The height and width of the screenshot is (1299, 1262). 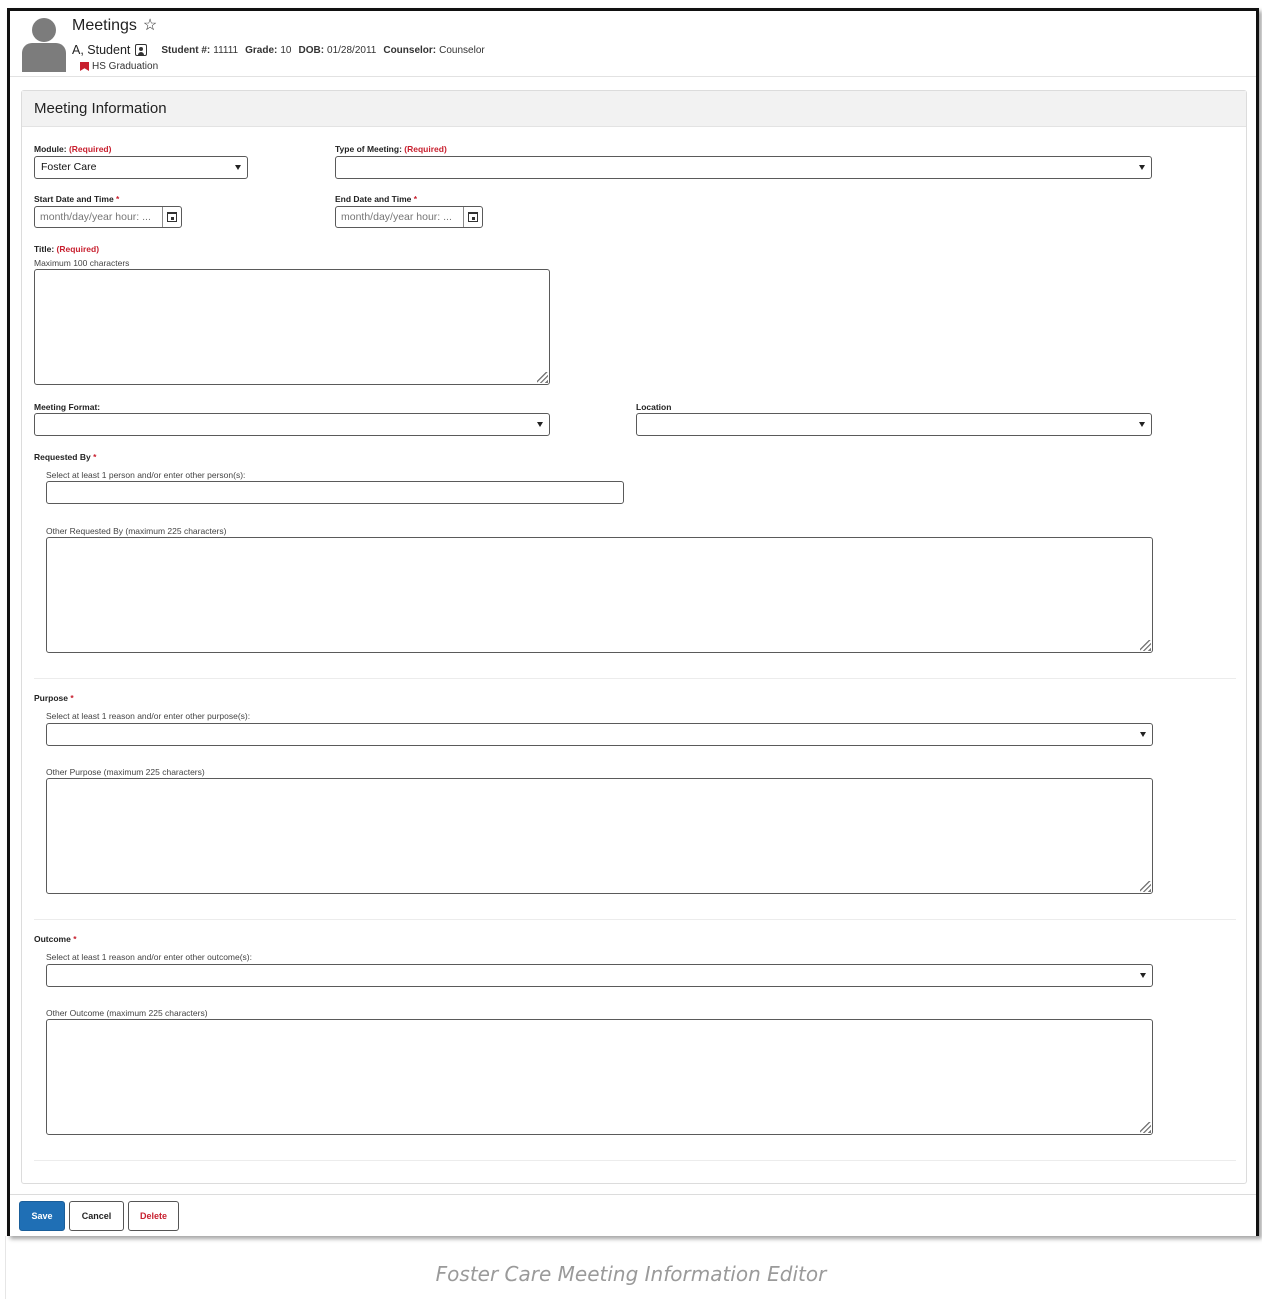 I want to click on start-date-label-text: Start Date and Time, so click(x=74, y=199).